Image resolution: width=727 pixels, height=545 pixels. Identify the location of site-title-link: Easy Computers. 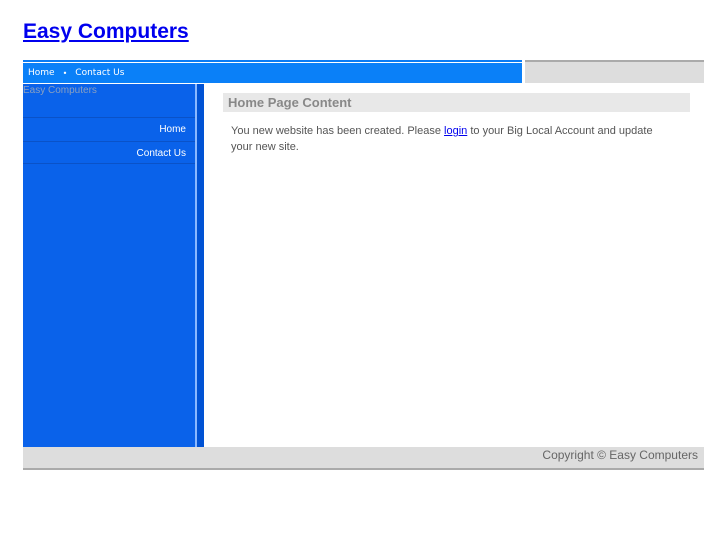
(106, 32).